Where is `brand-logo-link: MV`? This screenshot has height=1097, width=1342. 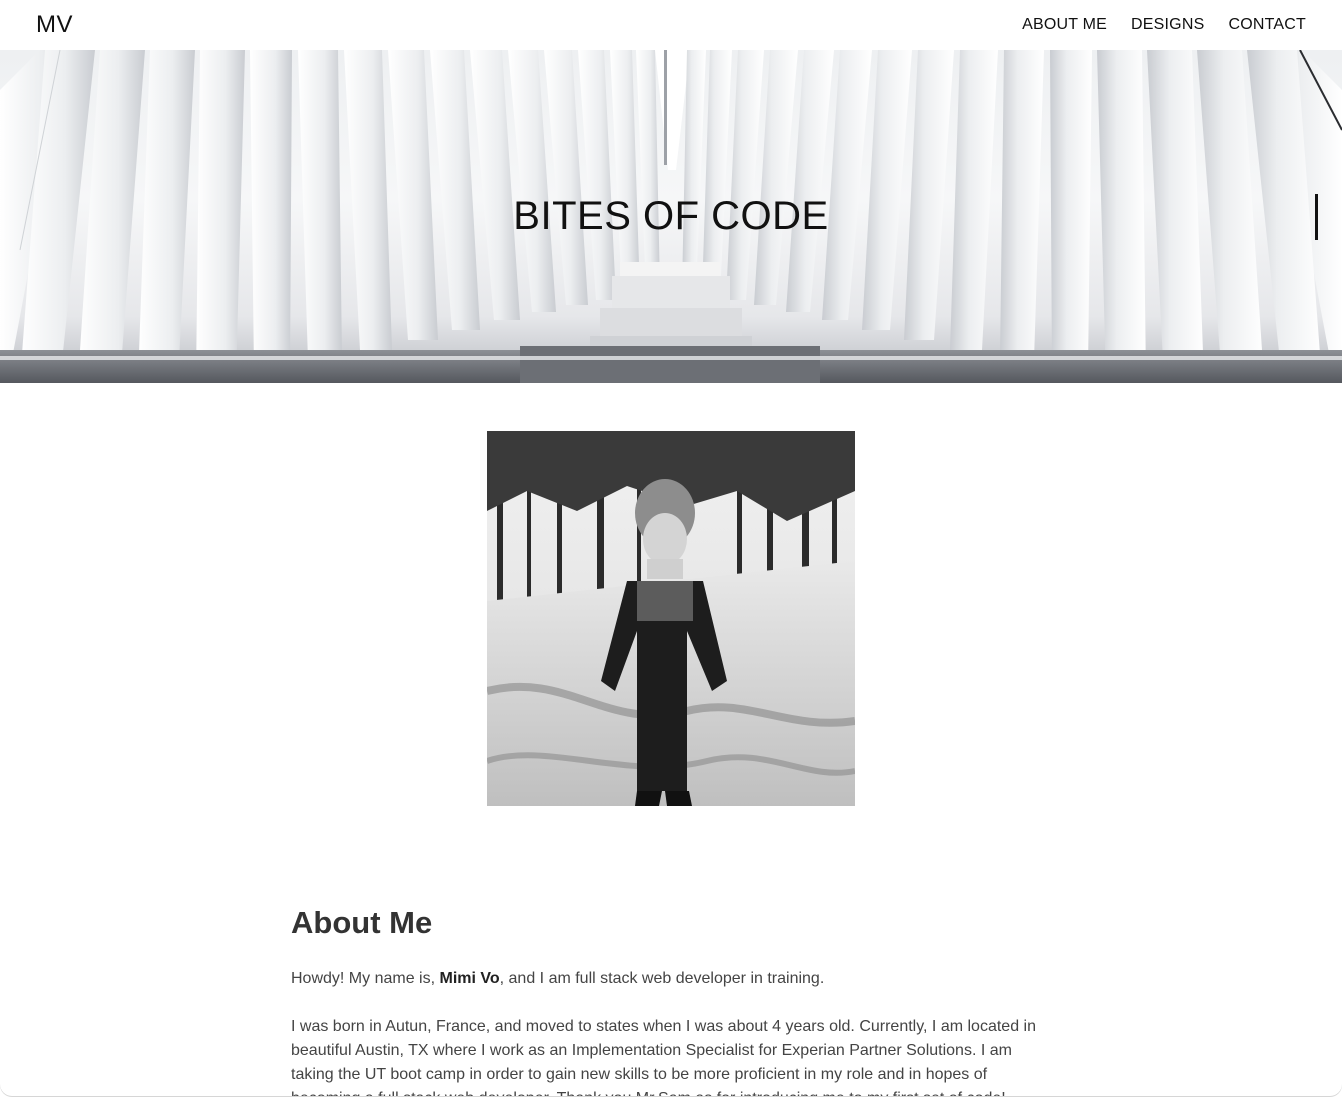
brand-logo-link: MV is located at coordinates (54, 25).